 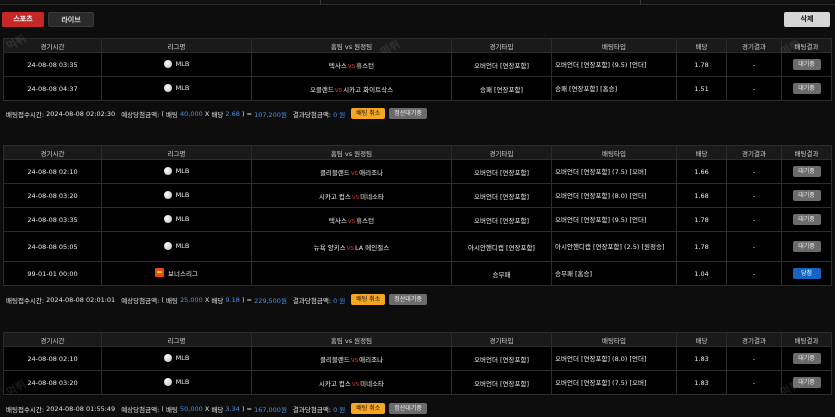 I want to click on away-team: 시카고 화이트삭스, so click(x=368, y=89).